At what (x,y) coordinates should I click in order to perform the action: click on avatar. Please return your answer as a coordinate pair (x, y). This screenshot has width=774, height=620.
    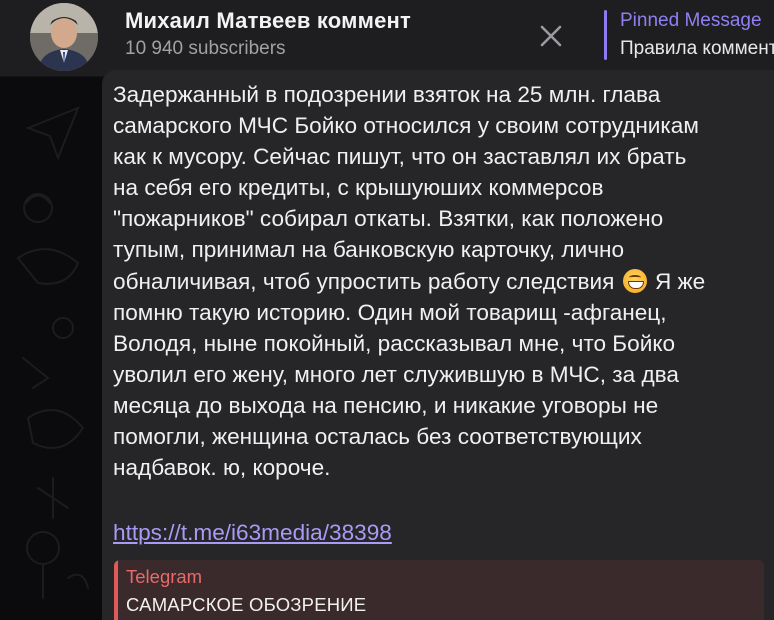
    Looking at the image, I should click on (64, 37).